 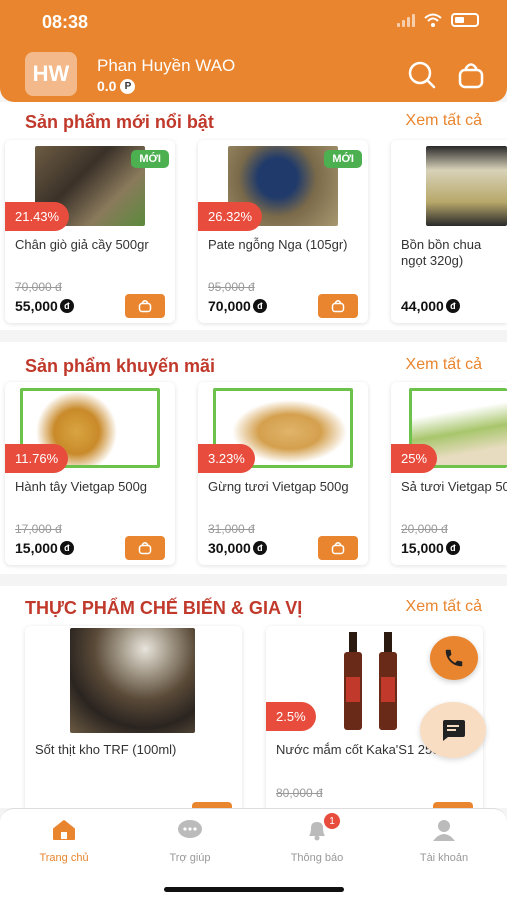 I want to click on discount-badge: 2.5%, so click(x=291, y=716).